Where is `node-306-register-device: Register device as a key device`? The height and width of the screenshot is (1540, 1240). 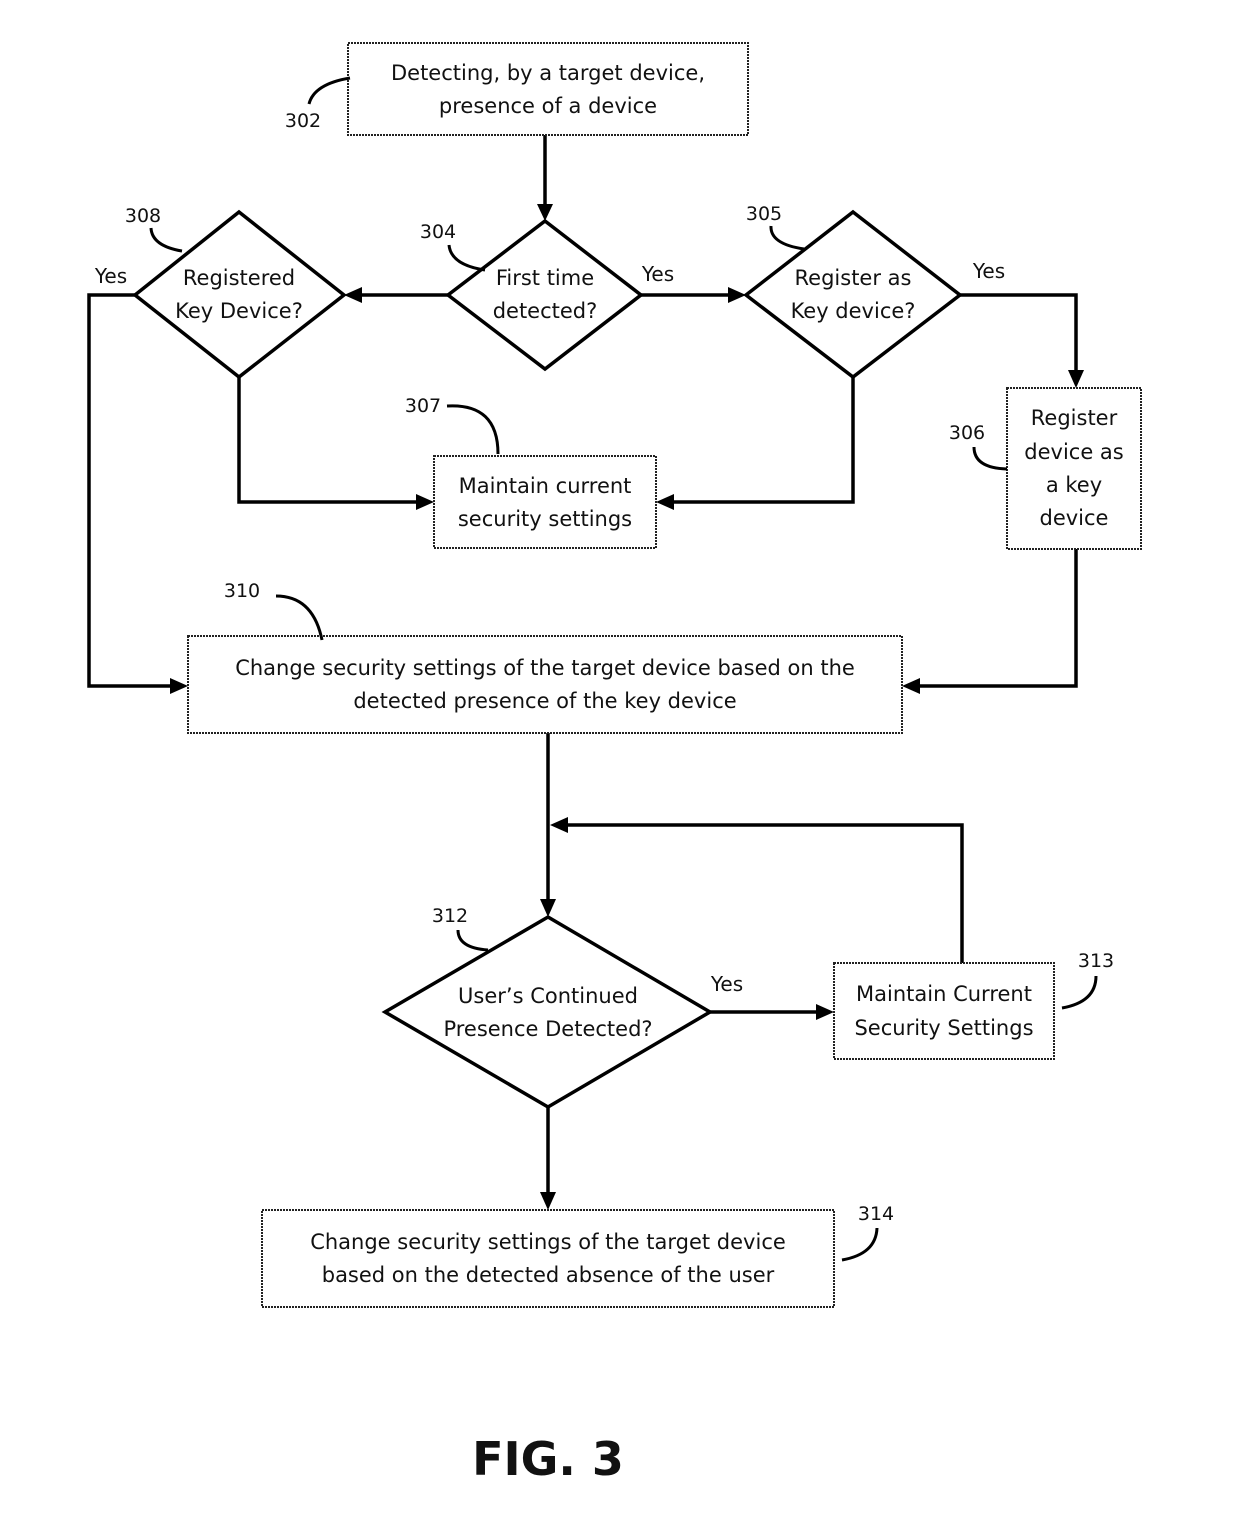
node-306-register-device: Register device as a key device is located at coordinates (1074, 468).